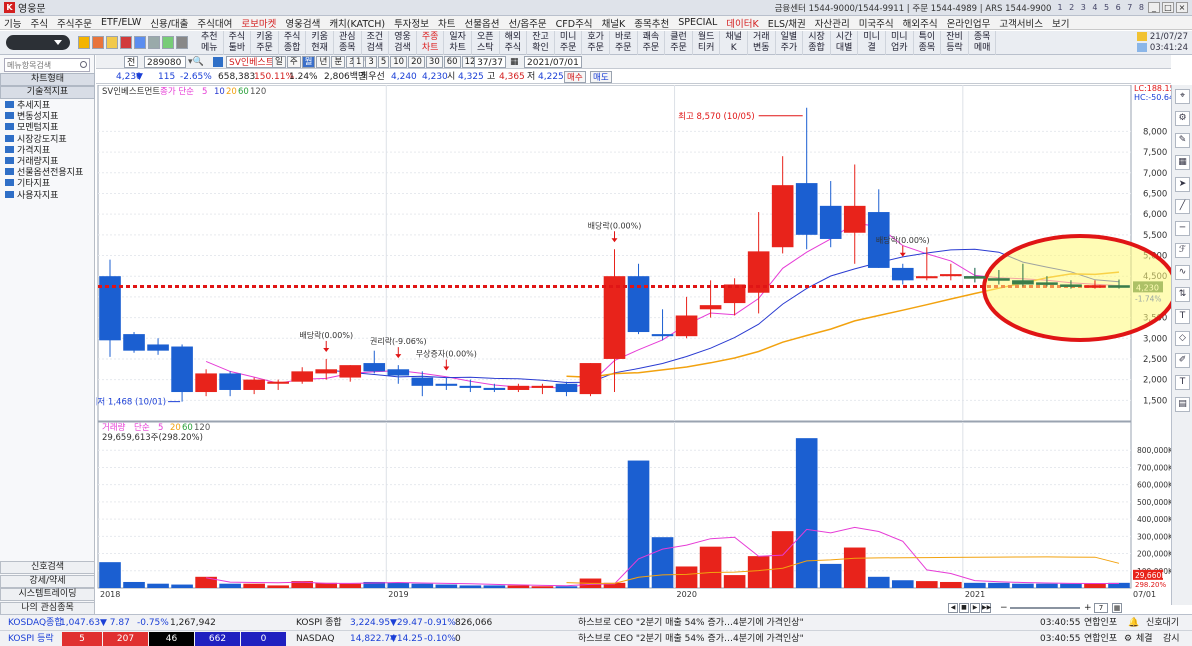 The height and width of the screenshot is (646, 1192). Describe the element at coordinates (1117, 608) in the screenshot. I see `settings-icon: ▦` at that location.